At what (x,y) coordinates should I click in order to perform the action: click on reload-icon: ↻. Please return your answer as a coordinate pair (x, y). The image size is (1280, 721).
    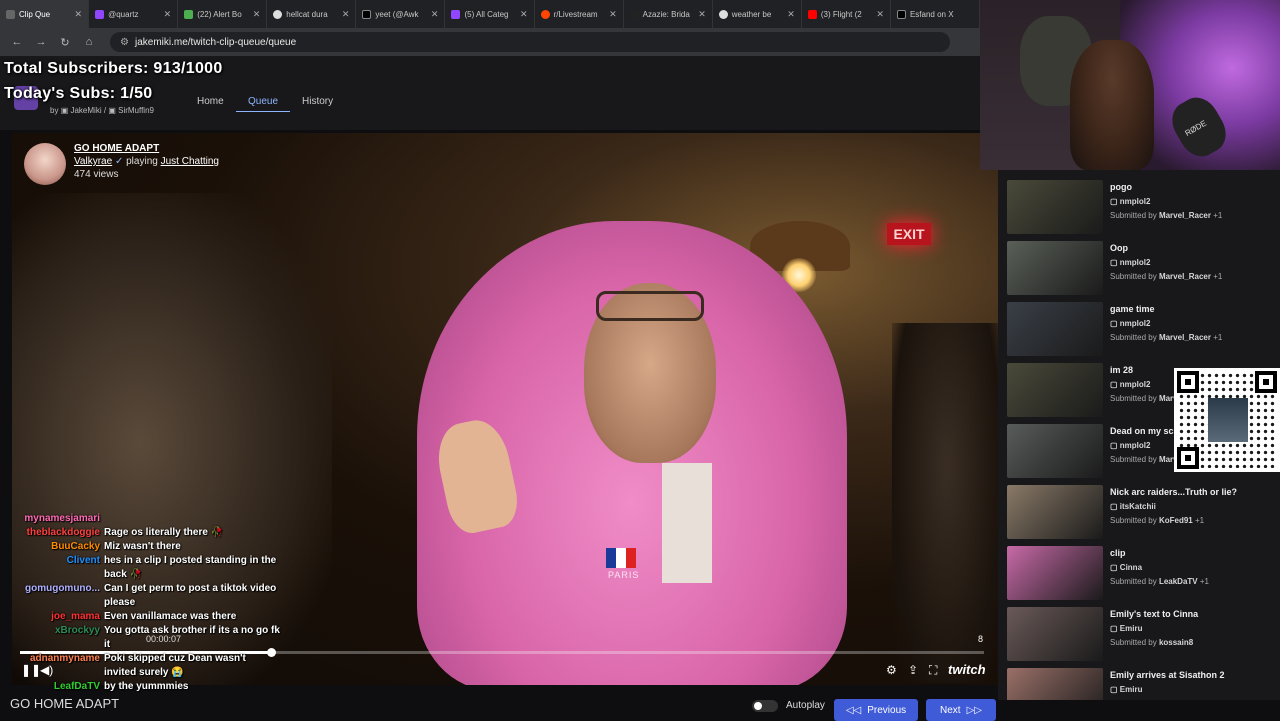
    Looking at the image, I should click on (65, 42).